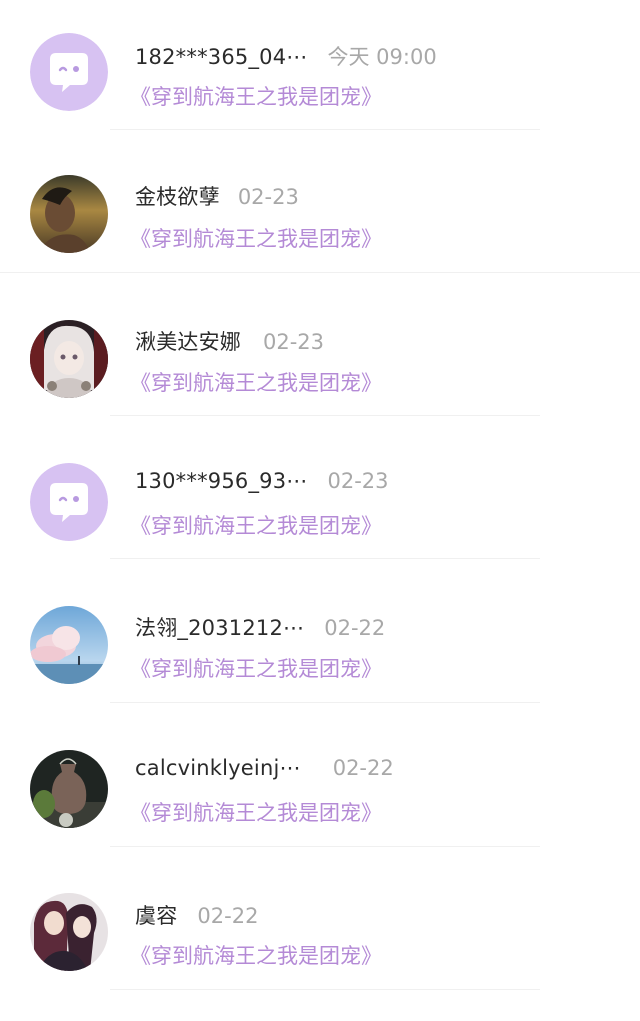  I want to click on list-item: 法翎_2031212⋯ 02-22 《穿到航海王之我是团宠》, so click(320, 669).